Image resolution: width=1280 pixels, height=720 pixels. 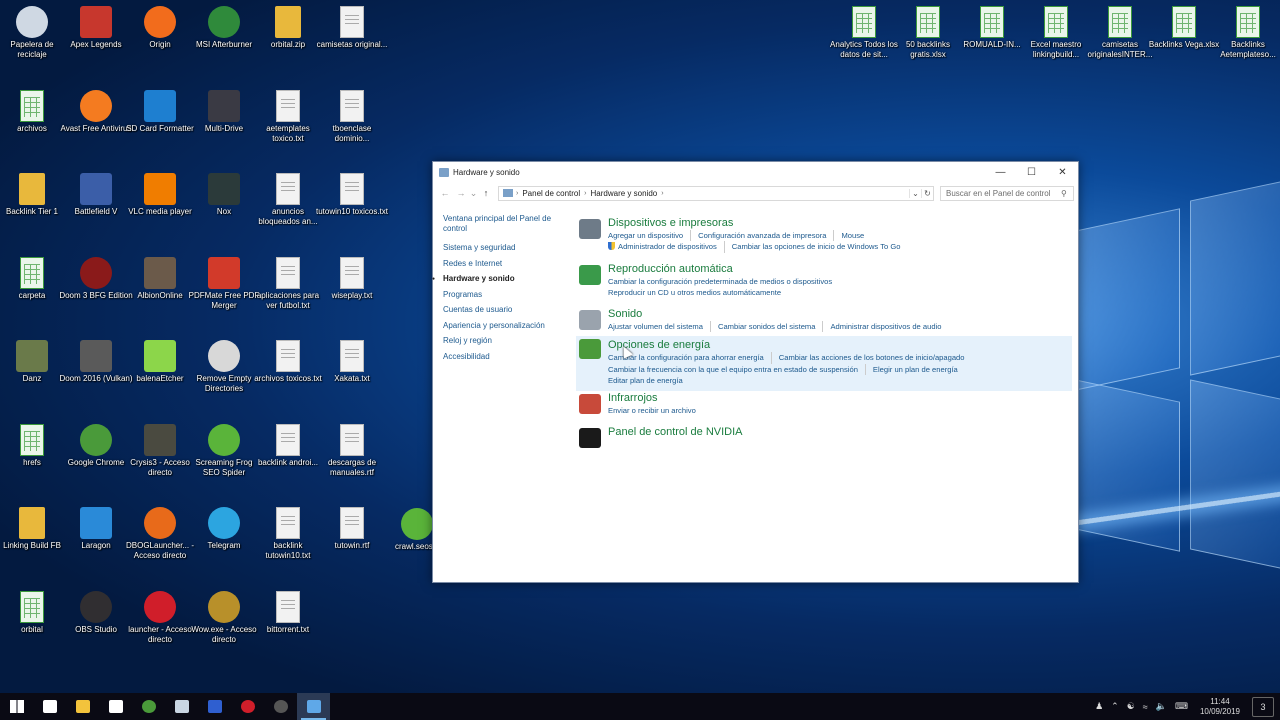 I want to click on category-title: Opciones de energía, so click(x=840, y=345).